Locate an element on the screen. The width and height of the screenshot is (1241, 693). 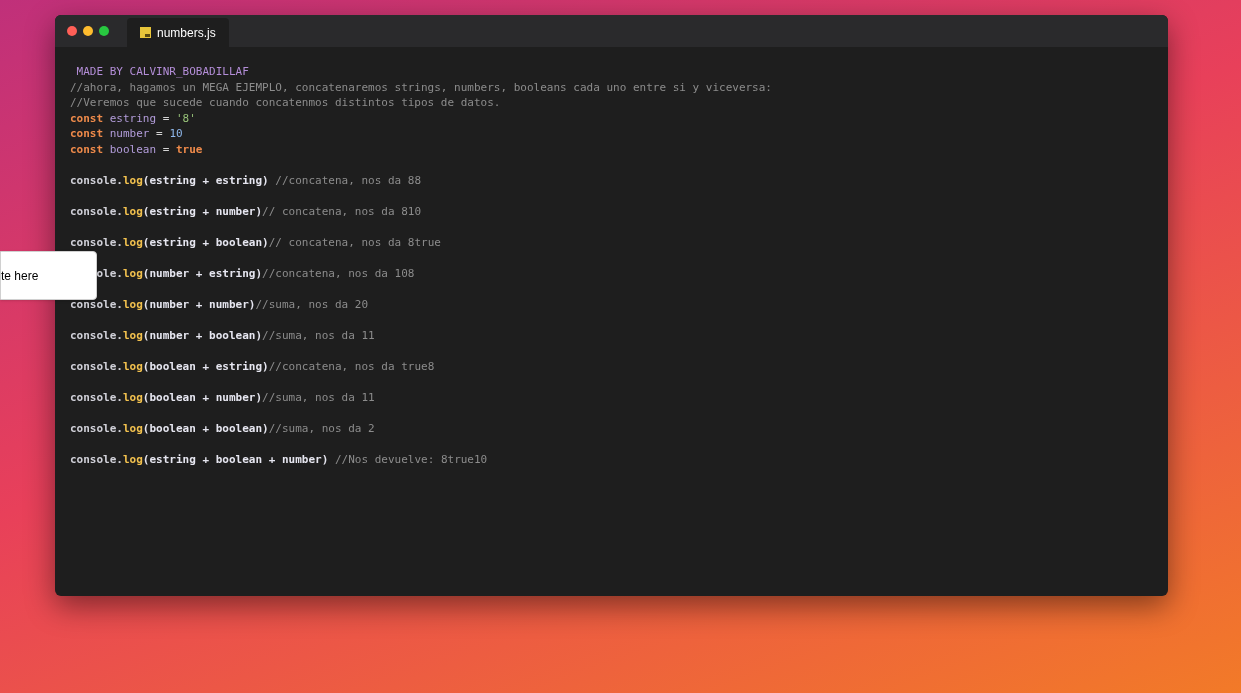
code-comment: //concatena, nos da 108 is located at coordinates (338, 273).